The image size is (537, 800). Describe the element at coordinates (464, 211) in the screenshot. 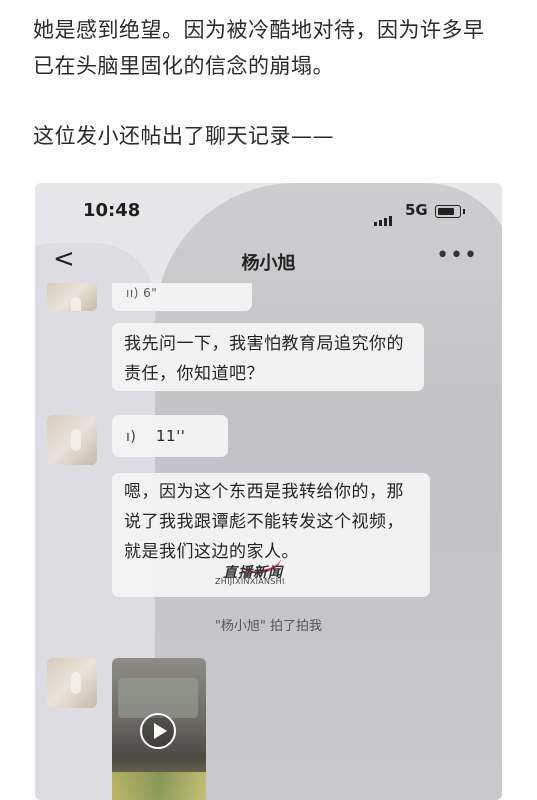

I see `battery-tip` at that location.